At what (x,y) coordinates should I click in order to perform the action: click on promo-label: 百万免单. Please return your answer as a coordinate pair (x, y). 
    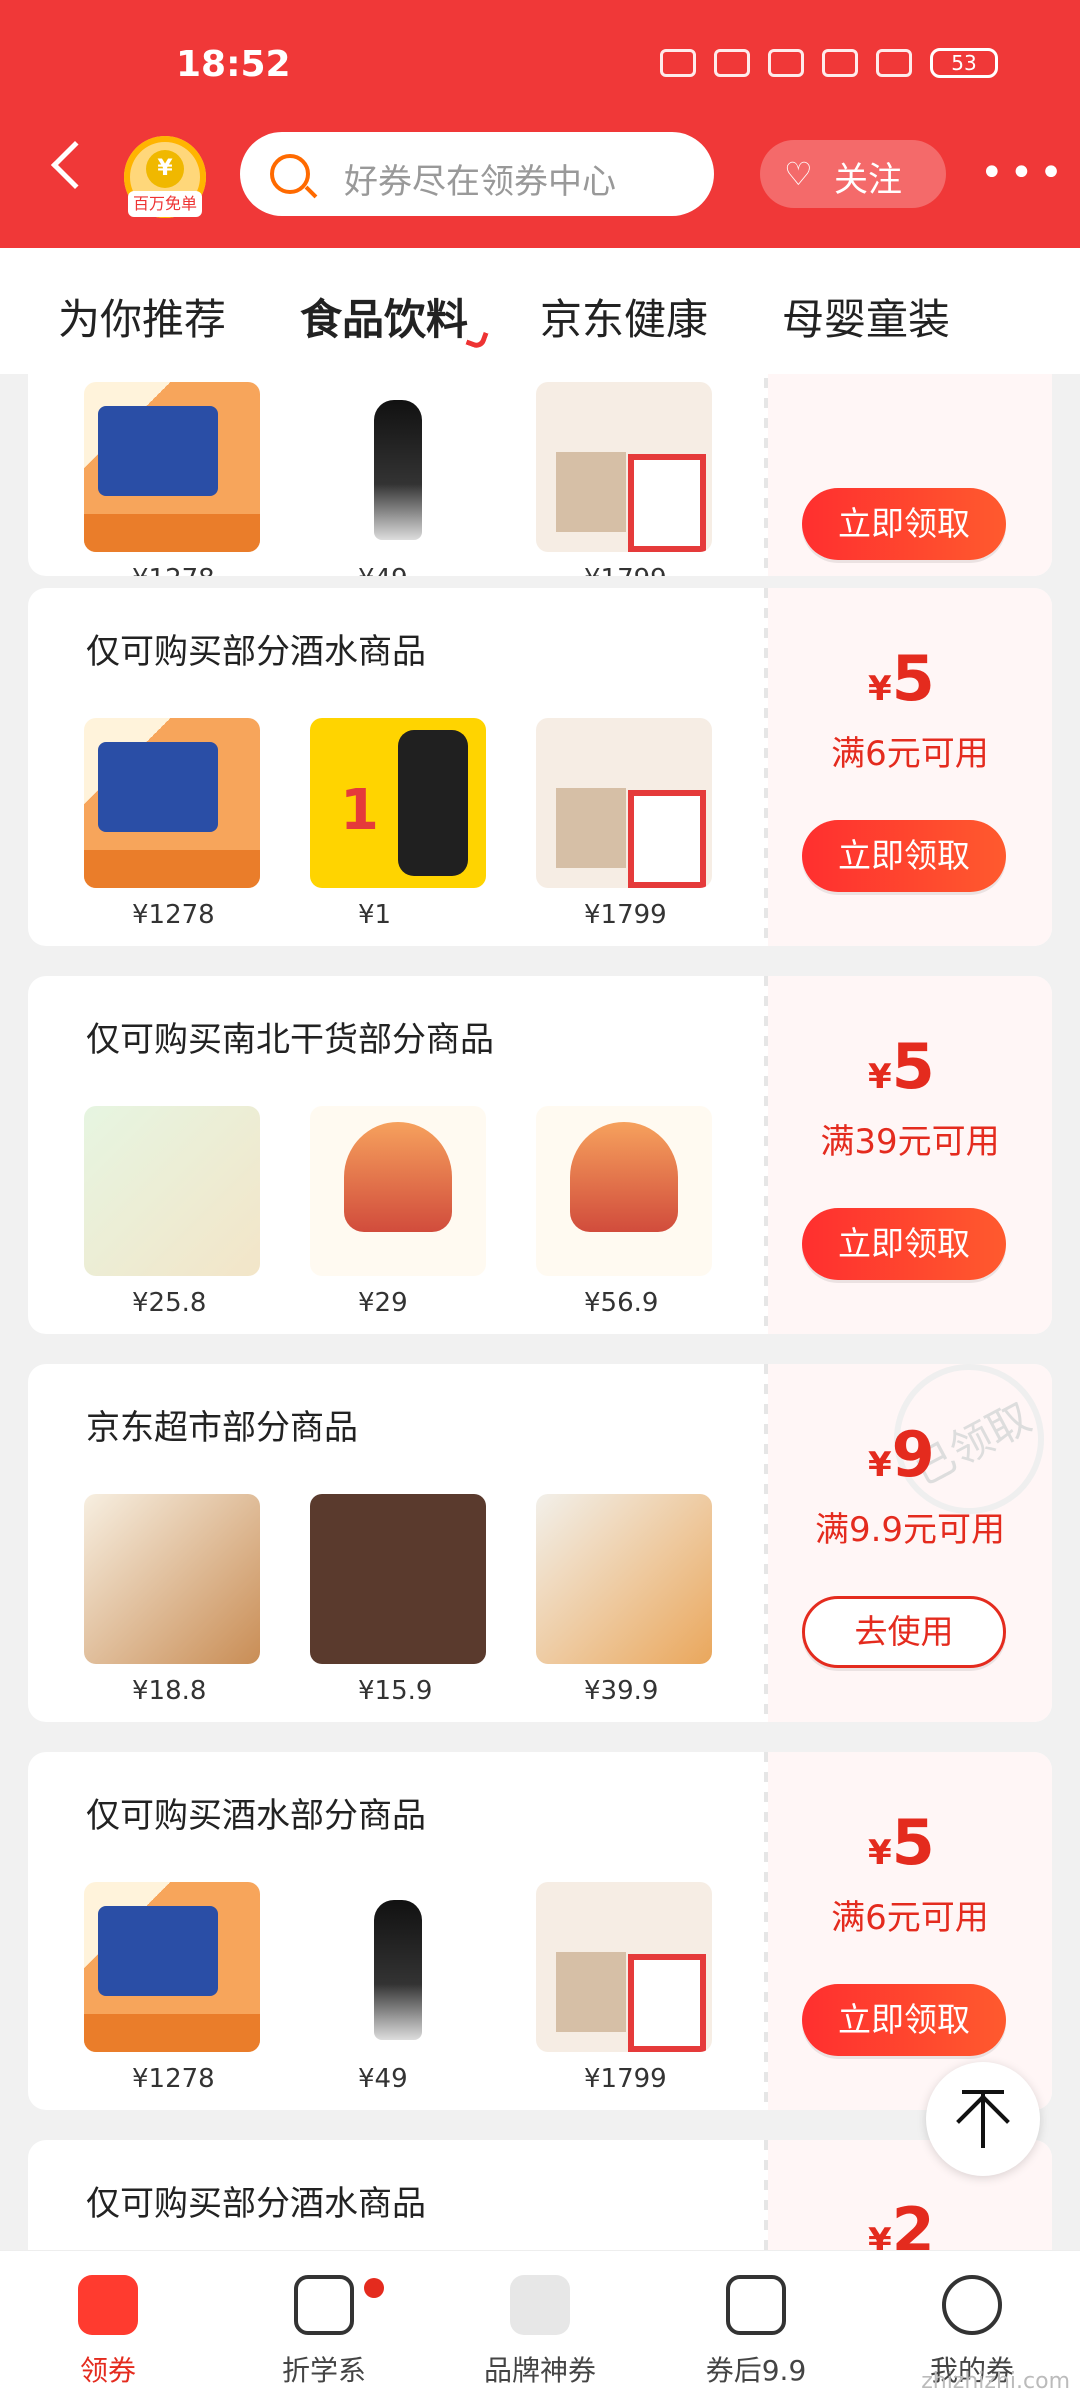
    Looking at the image, I should click on (165, 204).